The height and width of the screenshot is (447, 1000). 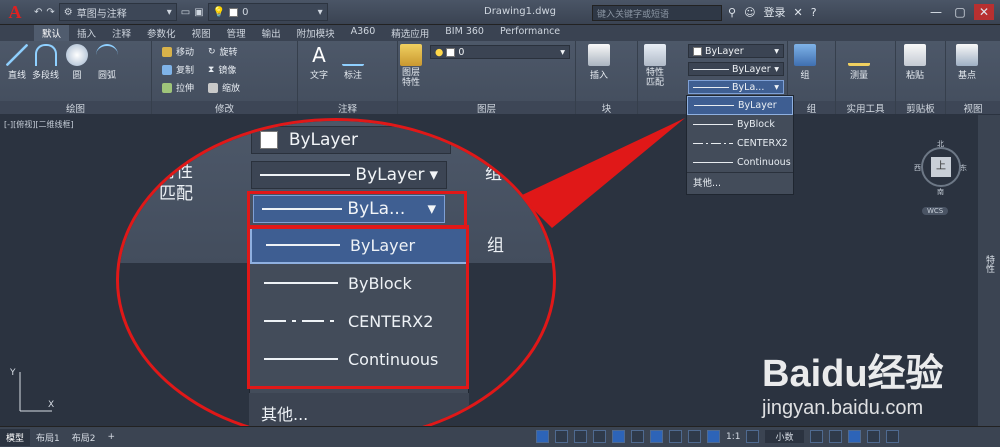 What do you see at coordinates (178, 87) in the screenshot?
I see `stretch-button: 拉伸` at bounding box center [178, 87].